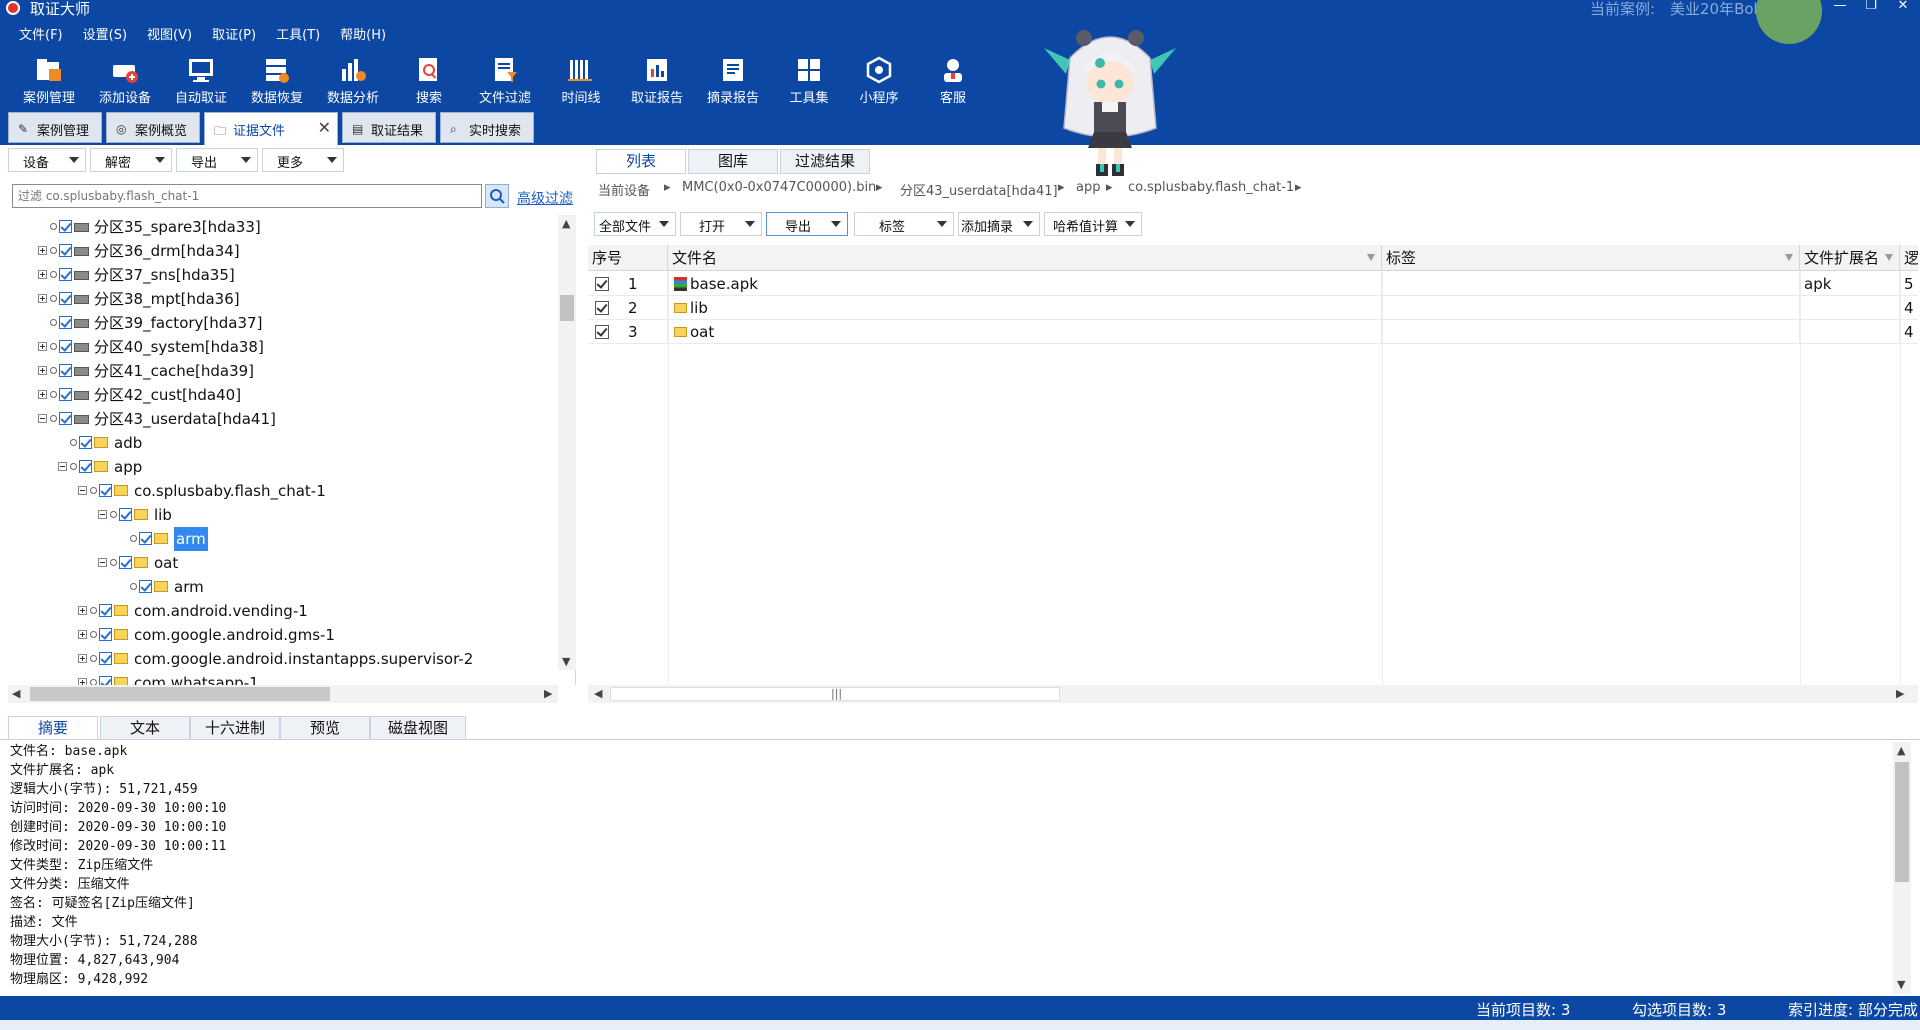 The width and height of the screenshot is (1920, 1030). What do you see at coordinates (1088, 187) in the screenshot?
I see `breadcrumb-item: app` at bounding box center [1088, 187].